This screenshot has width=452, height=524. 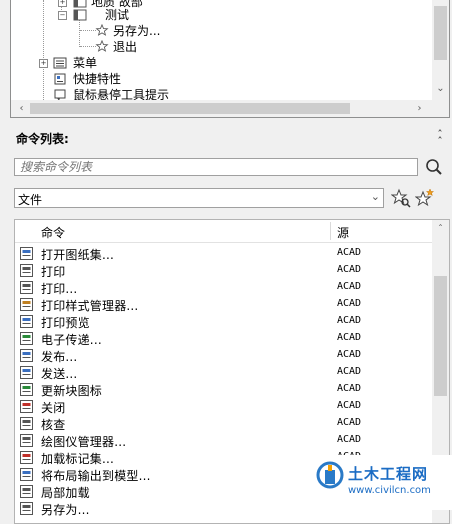 What do you see at coordinates (224, 270) in the screenshot?
I see `table-row: 打印 ACAD` at bounding box center [224, 270].